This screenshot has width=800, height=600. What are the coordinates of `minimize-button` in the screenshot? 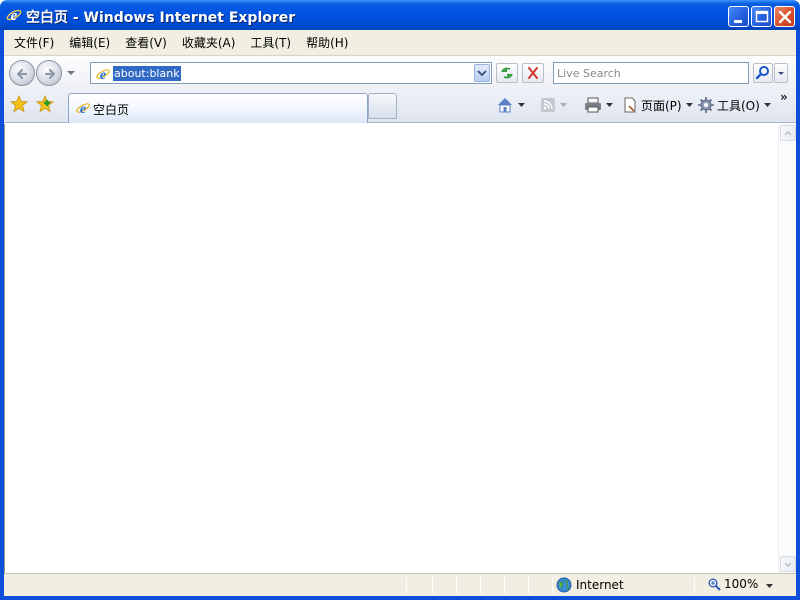 It's located at (738, 16).